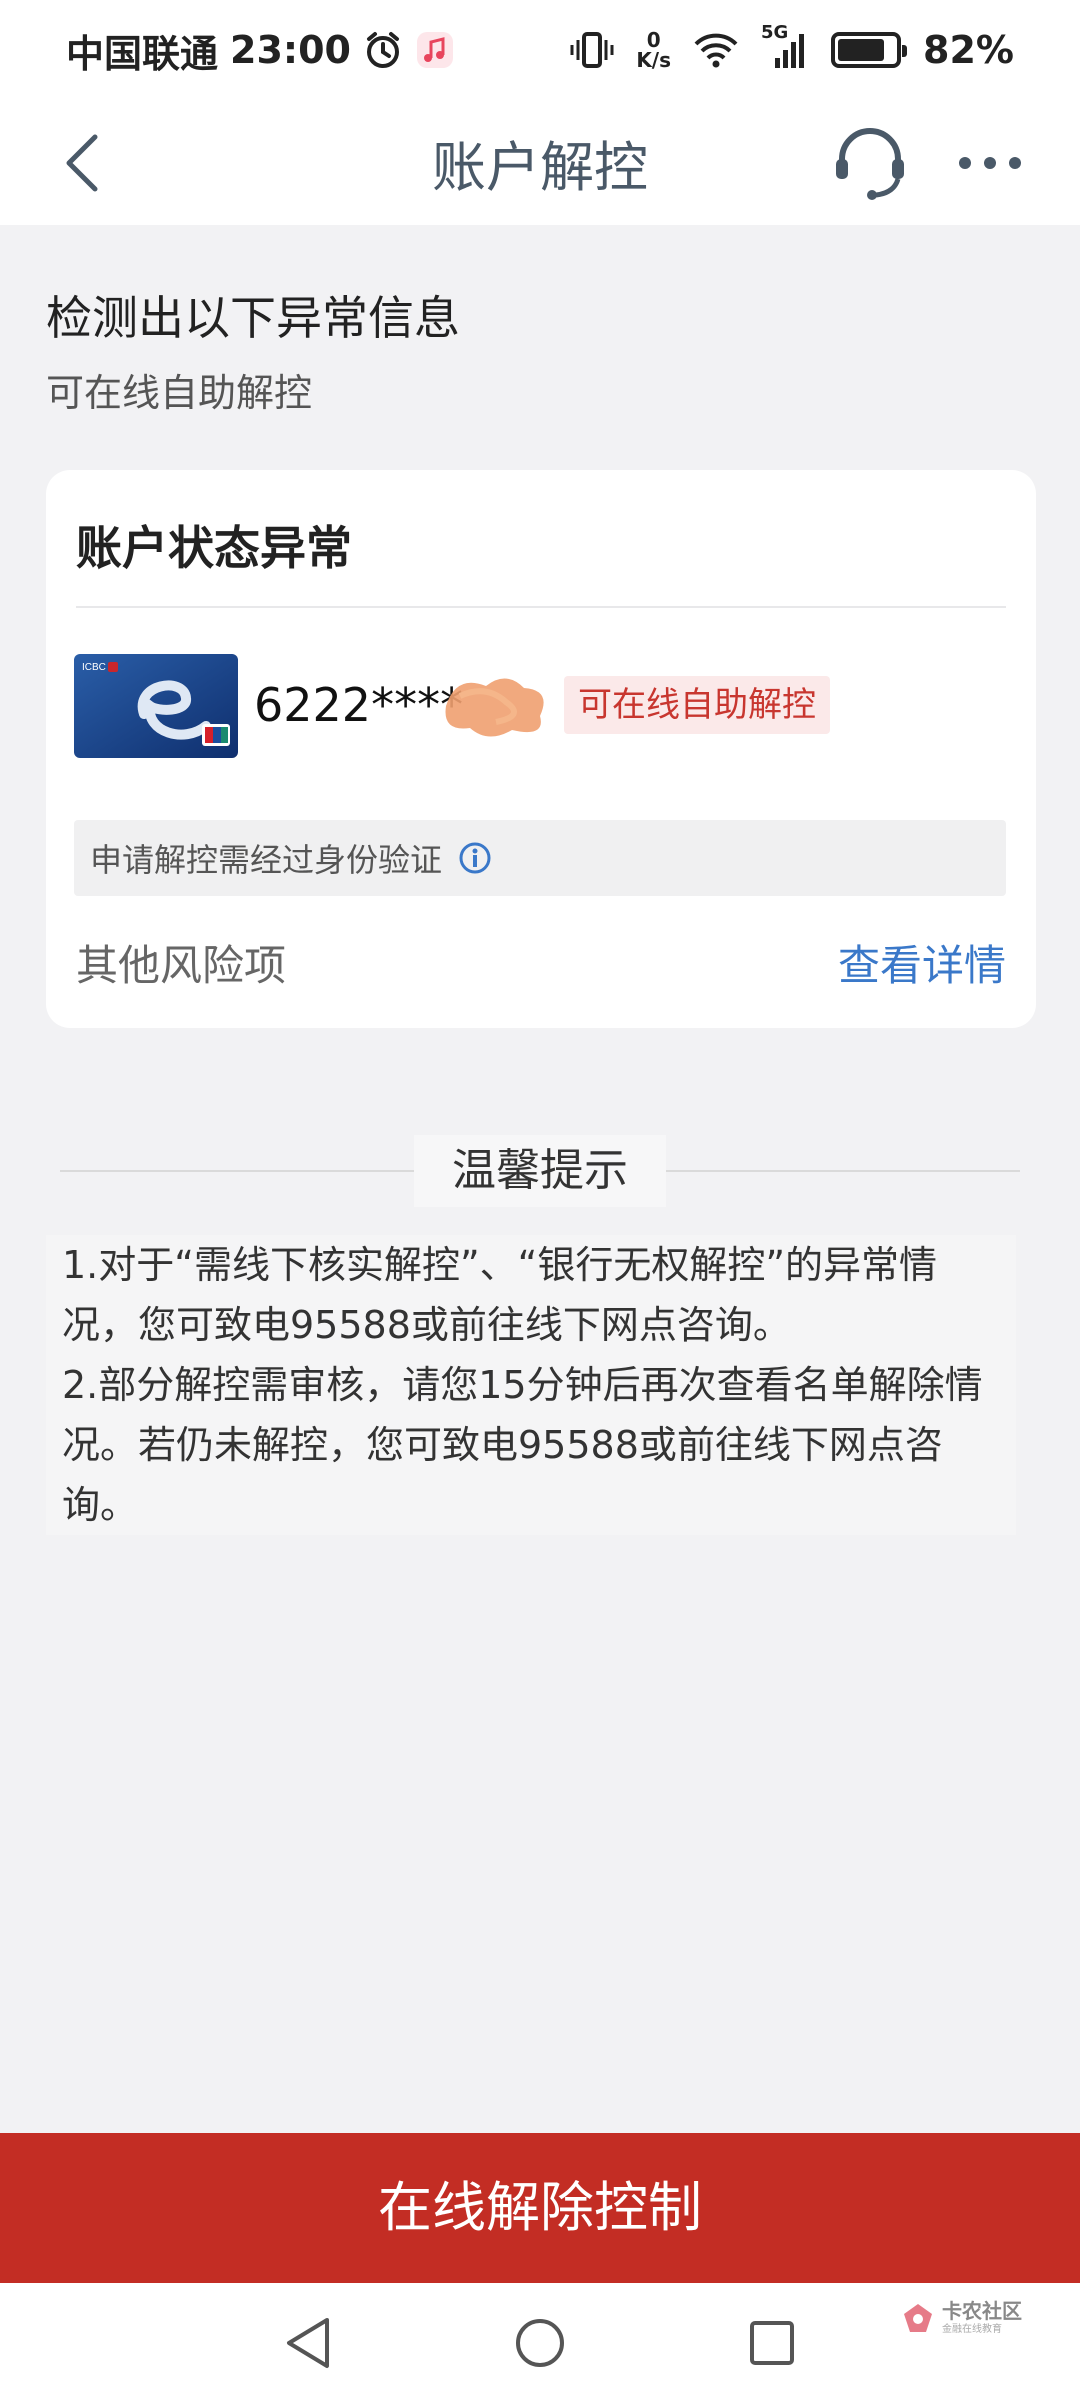 Image resolution: width=1080 pixels, height=2400 pixels. Describe the element at coordinates (843, 1171) in the screenshot. I see `tips-divider-right` at that location.